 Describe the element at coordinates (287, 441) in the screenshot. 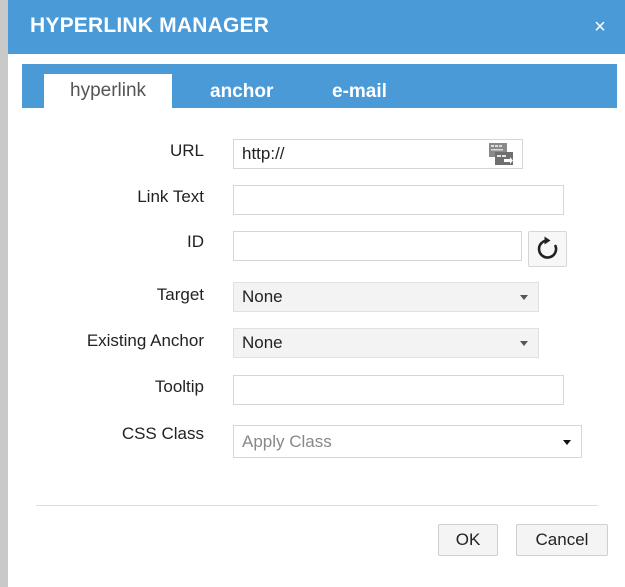

I see `css-class-selected-value: Apply Class` at that location.